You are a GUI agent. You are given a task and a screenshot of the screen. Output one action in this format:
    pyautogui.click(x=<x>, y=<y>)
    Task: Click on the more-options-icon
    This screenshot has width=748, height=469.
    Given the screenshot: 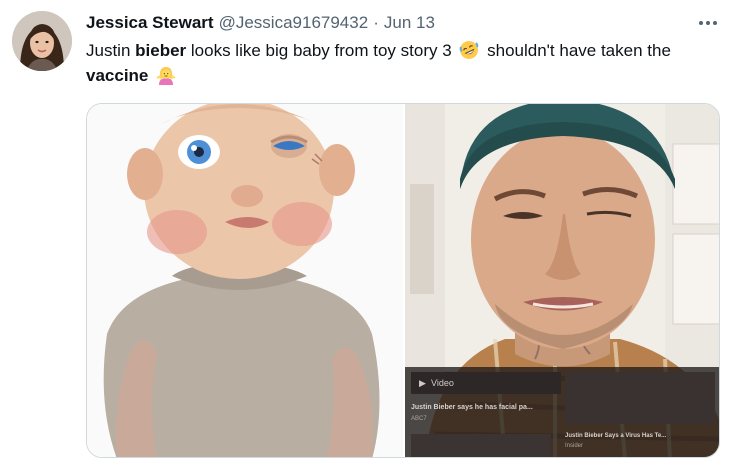 What is the action you would take?
    pyautogui.click(x=708, y=23)
    